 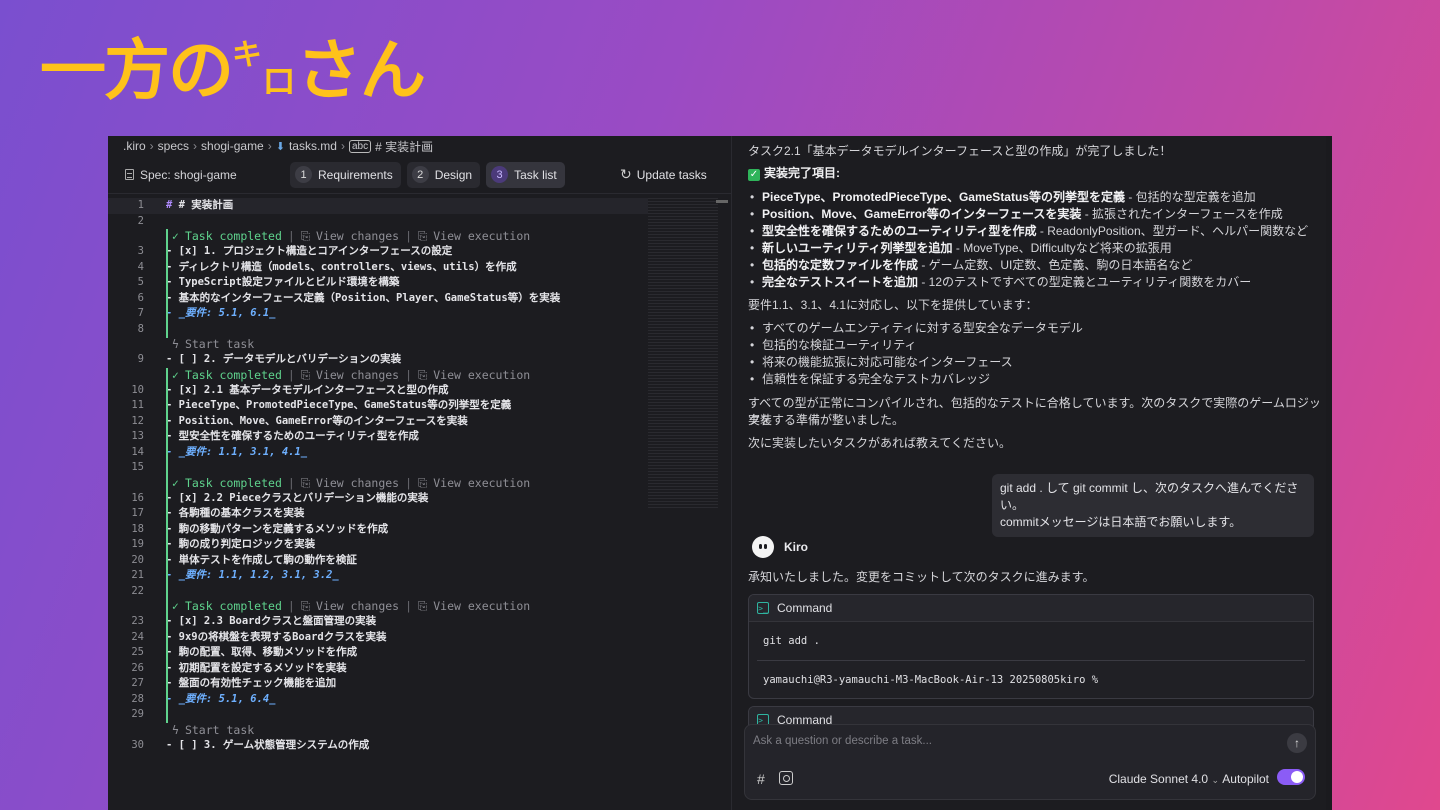 I want to click on agent-reply: 承知いたしました。変更をコミットして次のタスクに進みます。, so click(x=921, y=577).